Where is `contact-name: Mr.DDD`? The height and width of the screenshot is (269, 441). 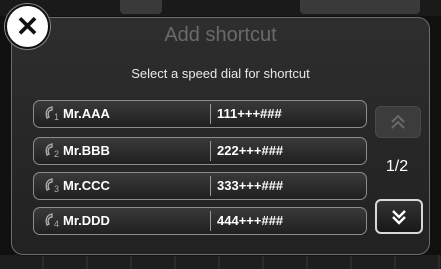 contact-name: Mr.DDD is located at coordinates (86, 220).